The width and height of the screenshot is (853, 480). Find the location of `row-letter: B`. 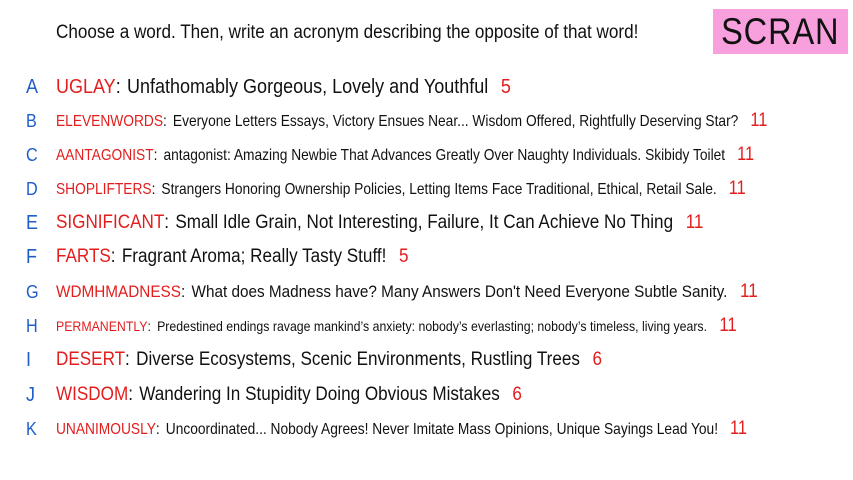

row-letter: B is located at coordinates (31, 120).